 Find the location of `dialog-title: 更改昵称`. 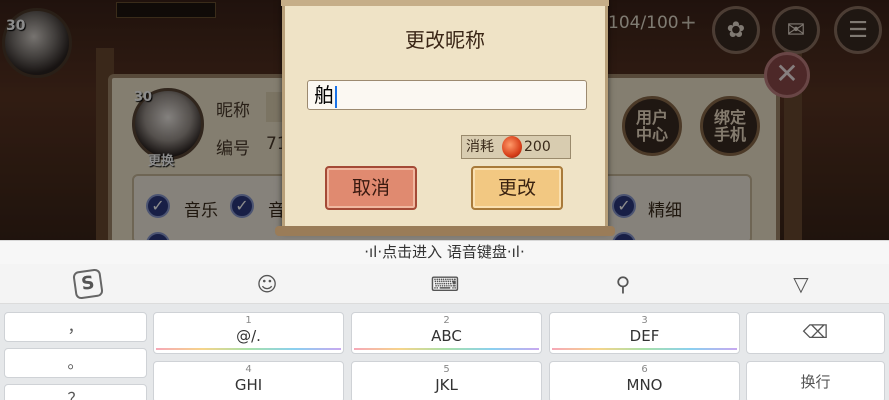

dialog-title: 更改昵称 is located at coordinates (445, 40).